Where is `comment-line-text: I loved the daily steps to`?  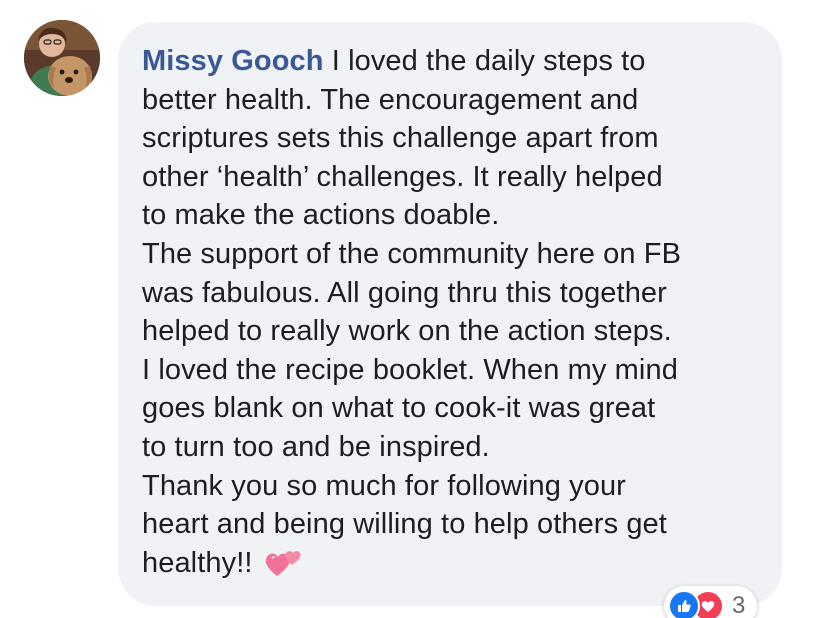
comment-line-text: I loved the daily steps to is located at coordinates (484, 61).